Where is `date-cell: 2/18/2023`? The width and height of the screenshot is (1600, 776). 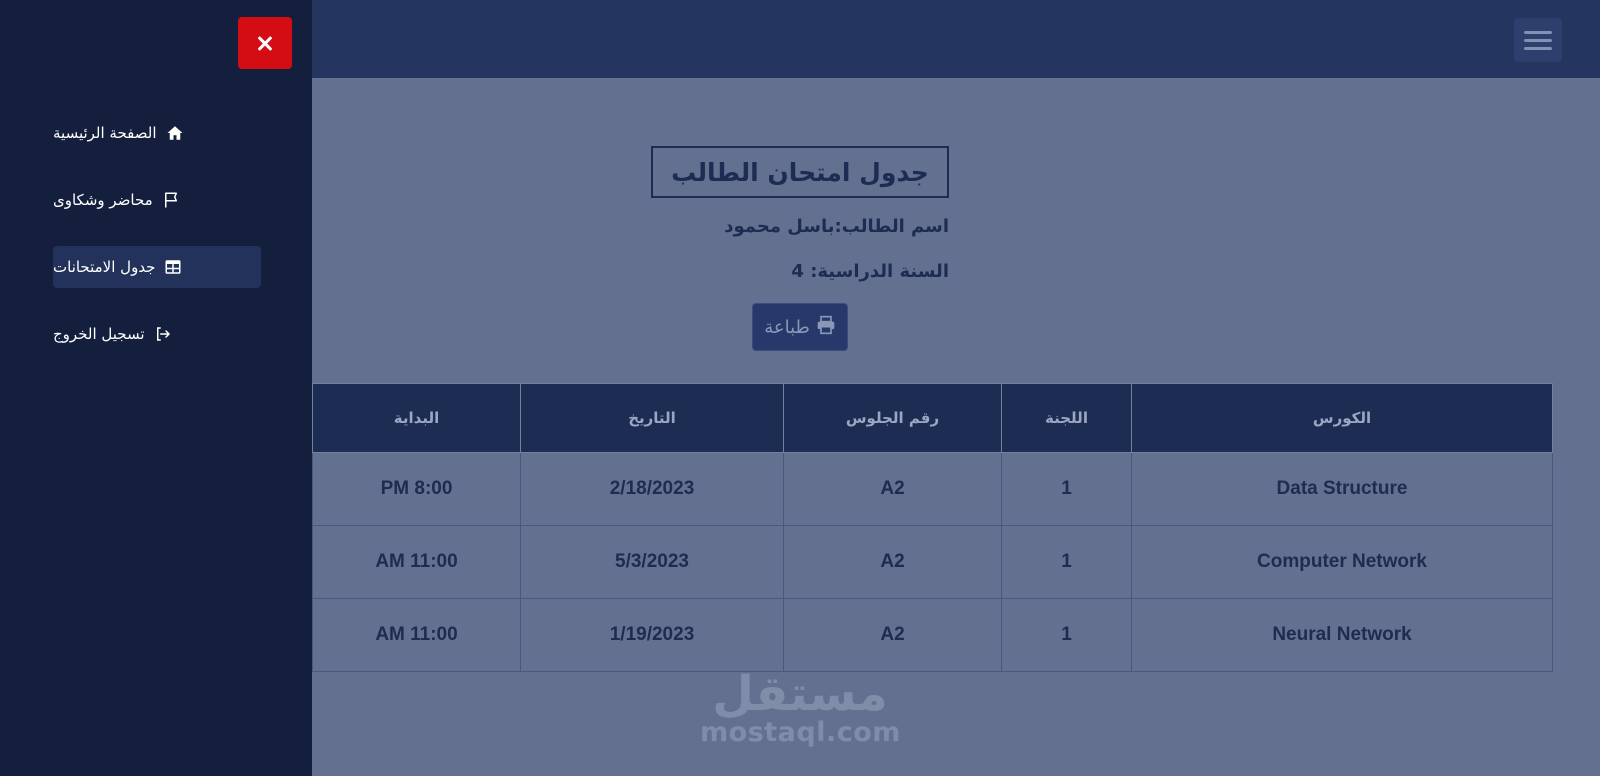 date-cell: 2/18/2023 is located at coordinates (652, 489).